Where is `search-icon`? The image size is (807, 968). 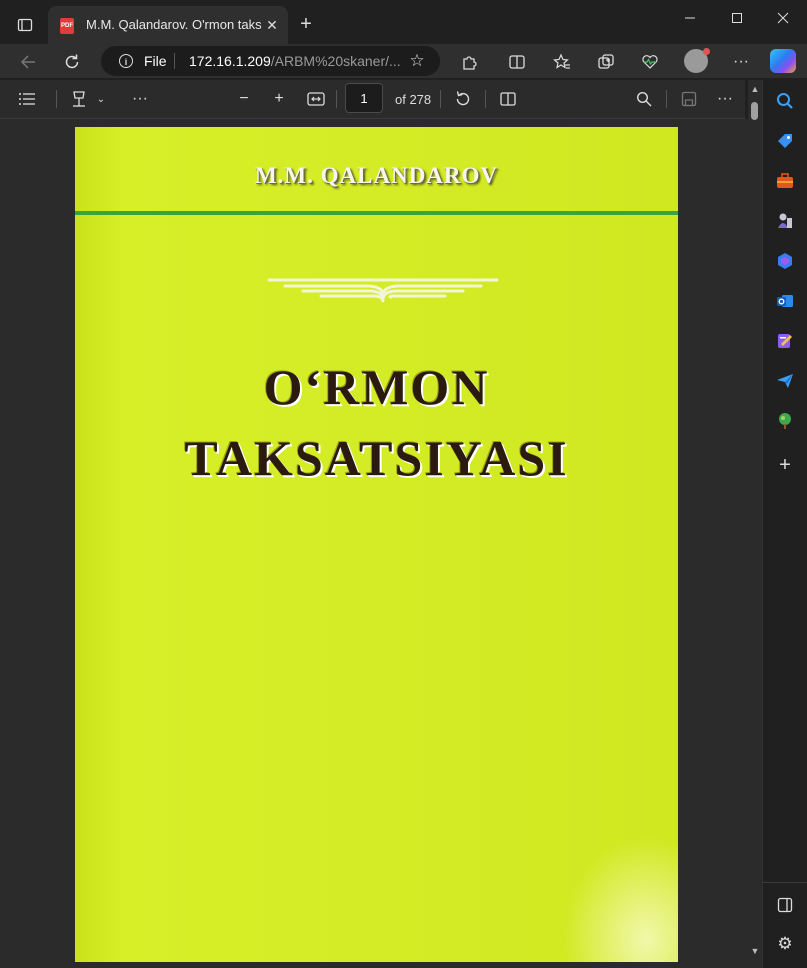
search-icon is located at coordinates (644, 99).